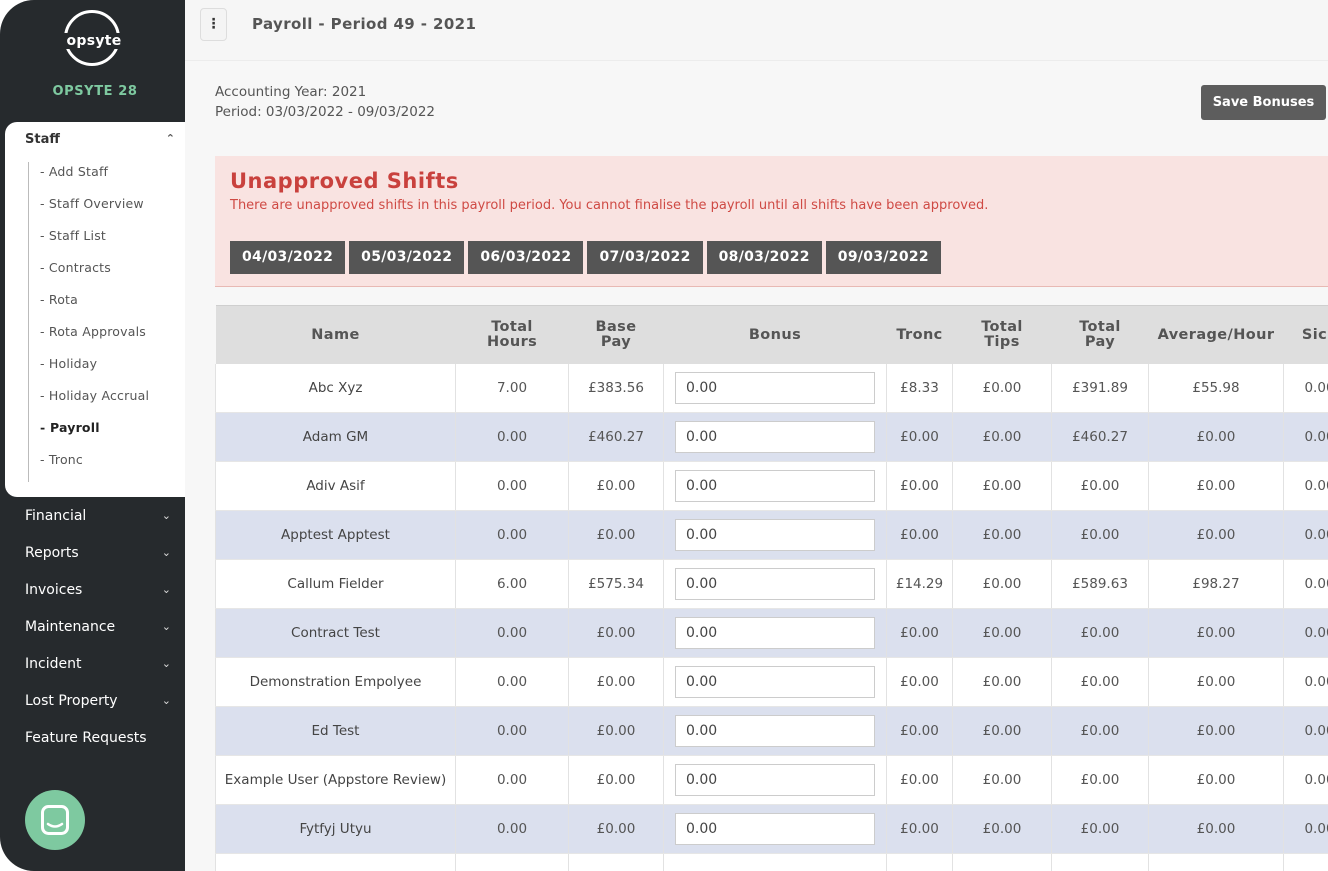  I want to click on employee-name-cell: Example User (Appstore Review), so click(335, 780).